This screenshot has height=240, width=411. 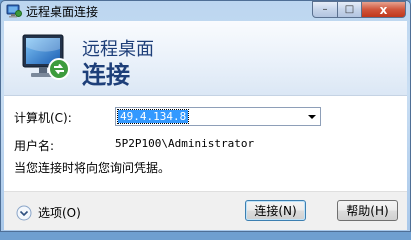 What do you see at coordinates (205, 11) in the screenshot?
I see `title-bar: 远程桌面连接 – □ x` at bounding box center [205, 11].